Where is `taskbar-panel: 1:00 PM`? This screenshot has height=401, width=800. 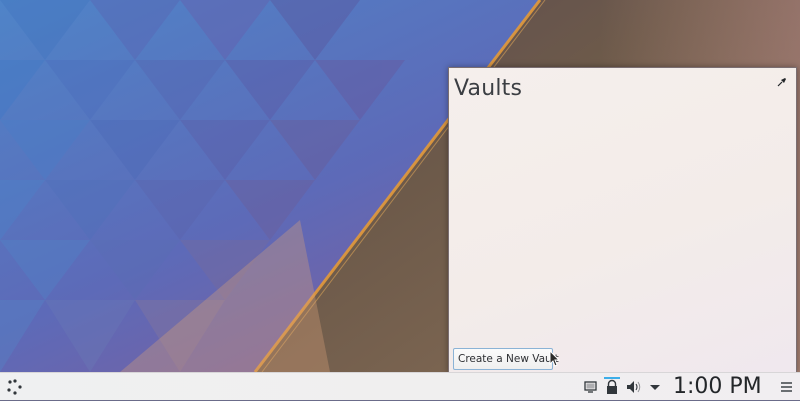 taskbar-panel: 1:00 PM is located at coordinates (400, 386).